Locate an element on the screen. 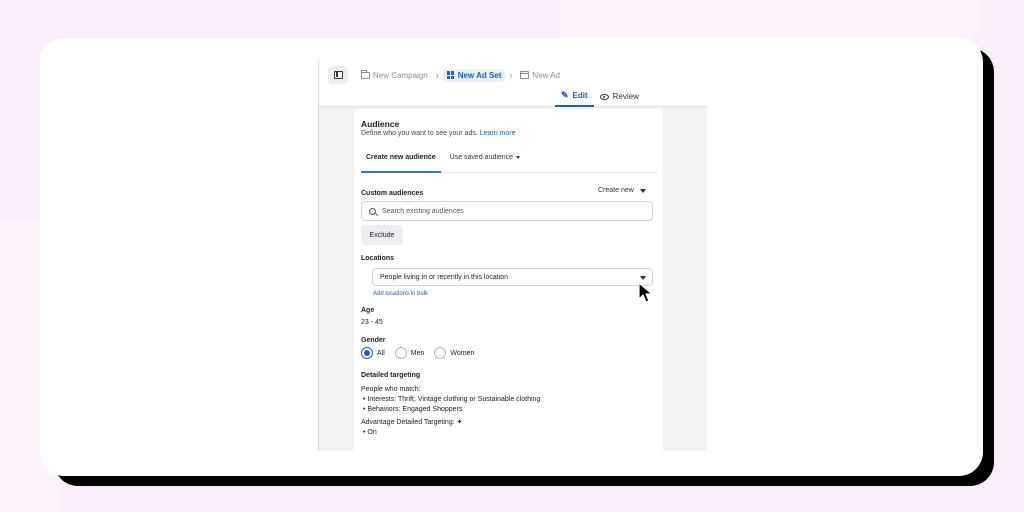 This screenshot has height=512, width=1024. locations-label: Locations is located at coordinates (378, 258).